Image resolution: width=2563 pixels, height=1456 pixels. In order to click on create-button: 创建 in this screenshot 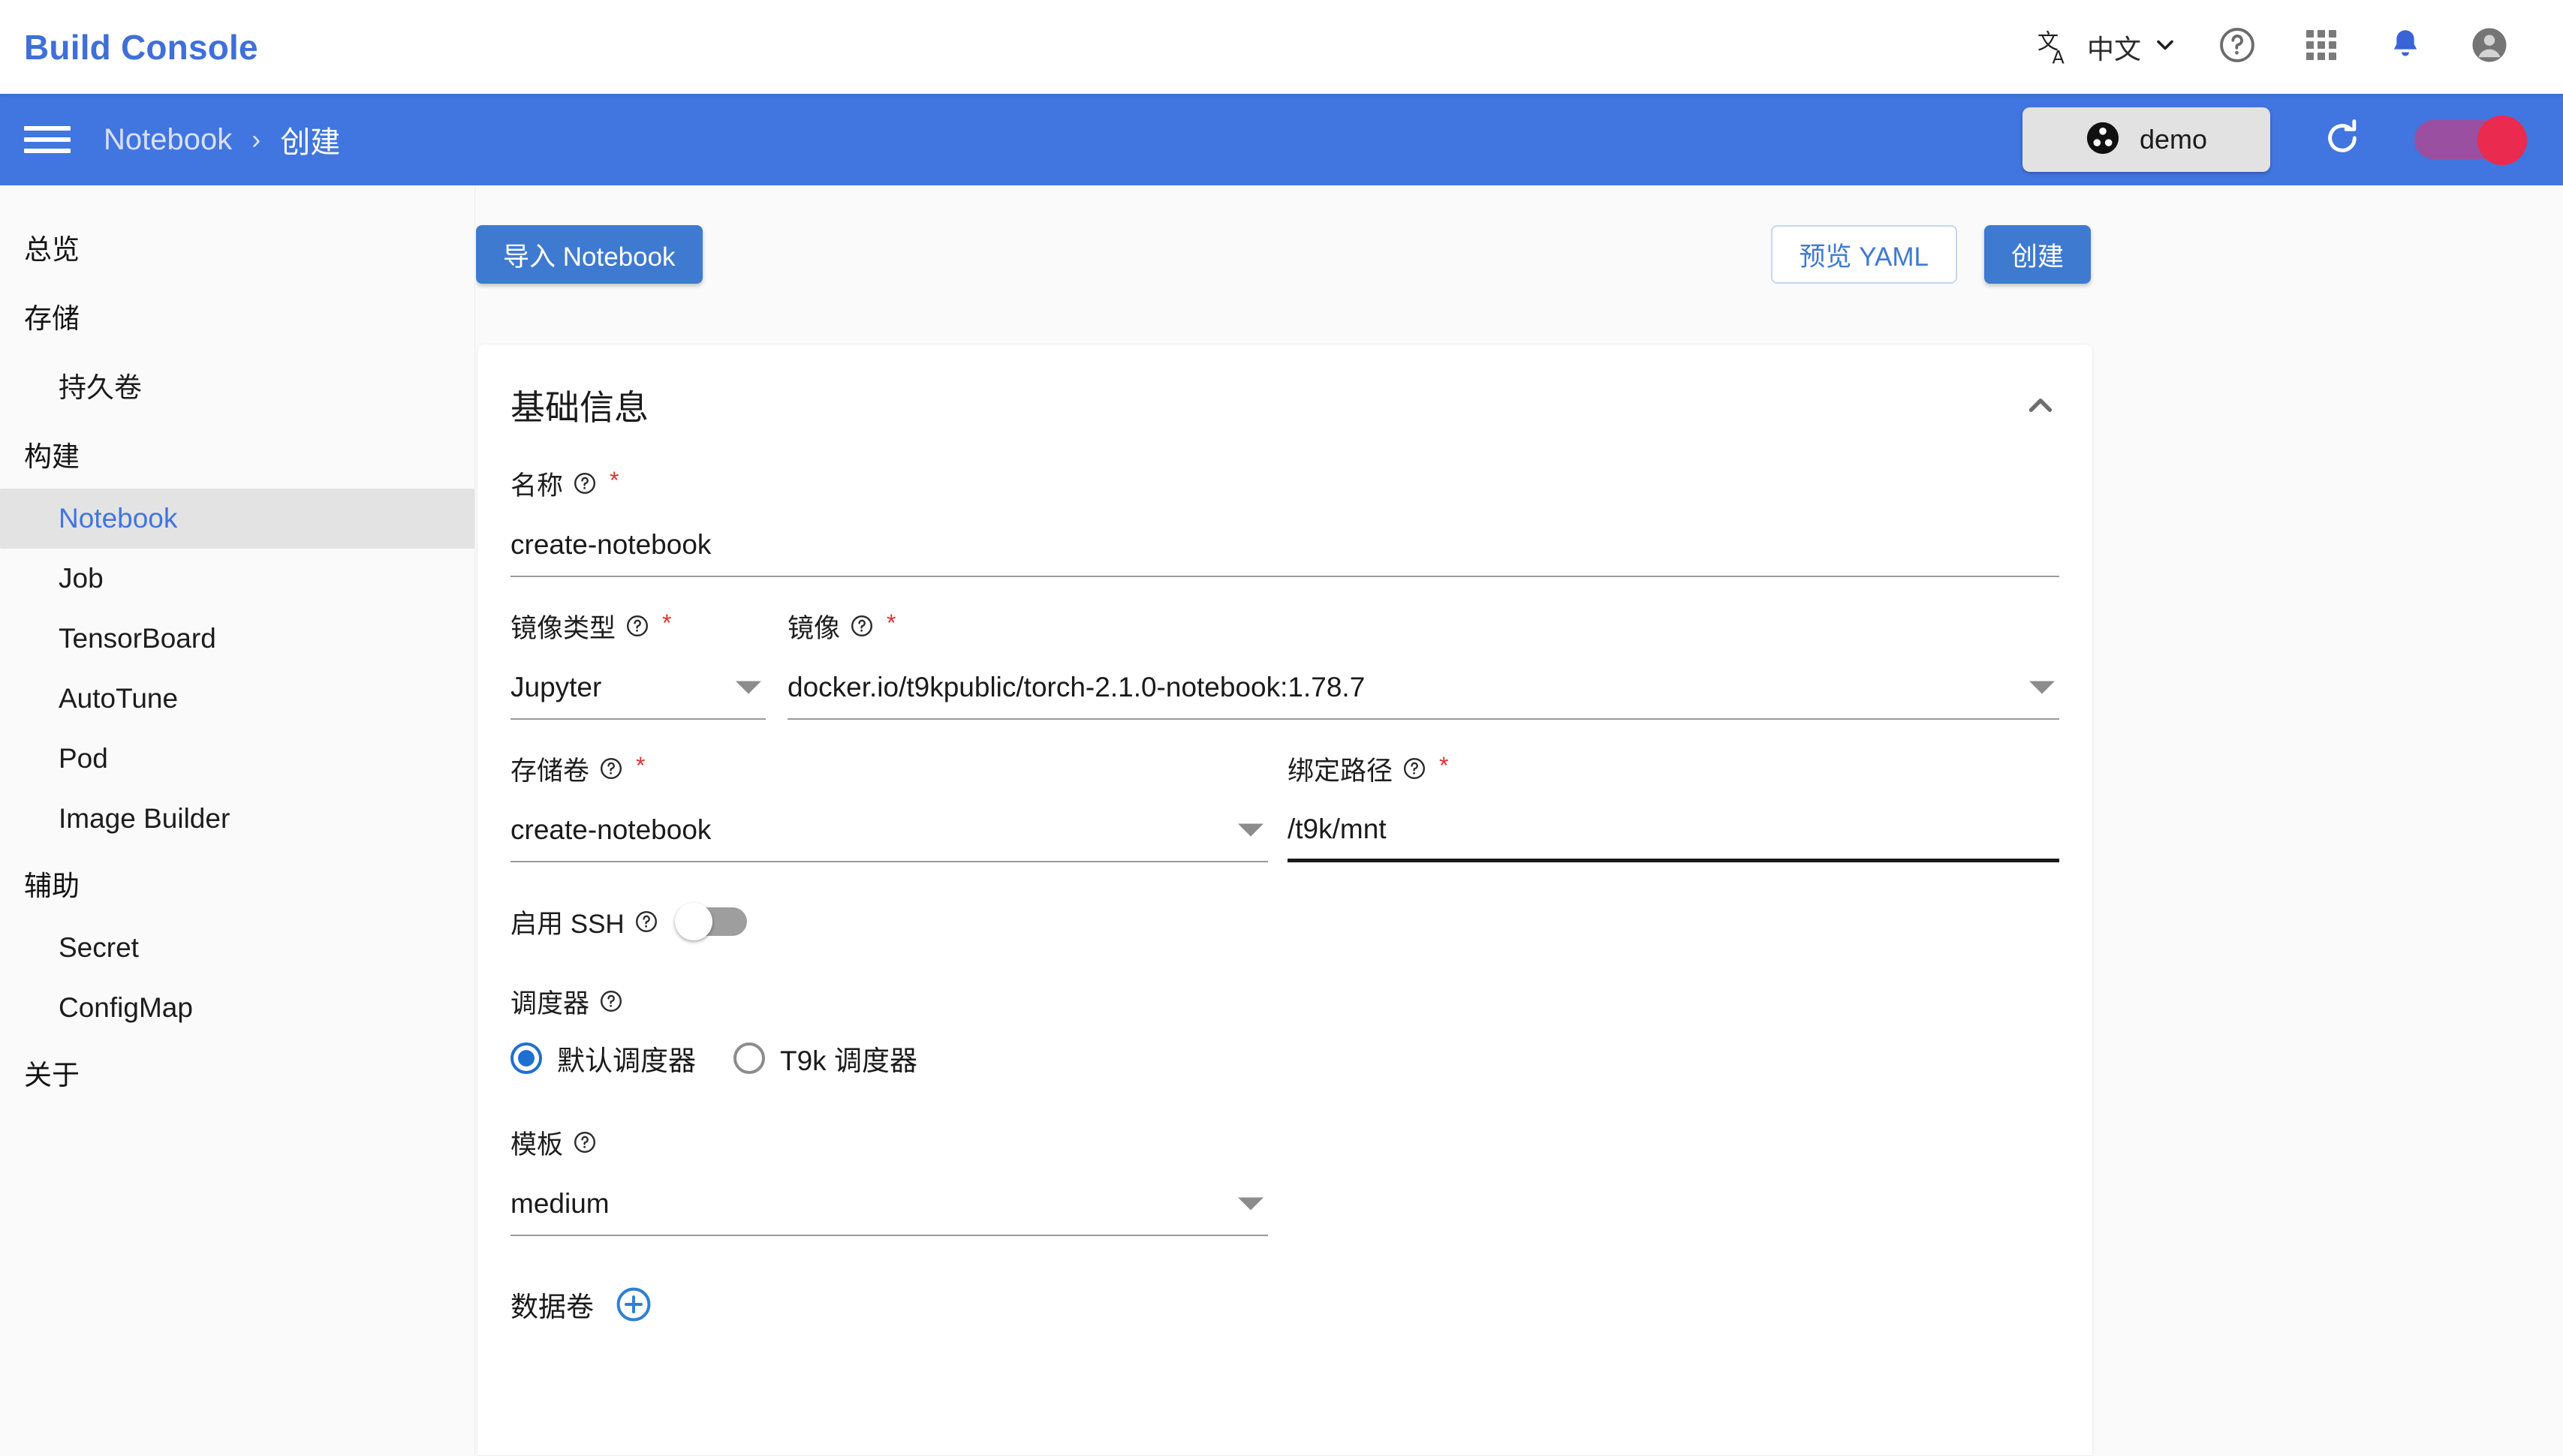, I will do `click(2037, 254)`.